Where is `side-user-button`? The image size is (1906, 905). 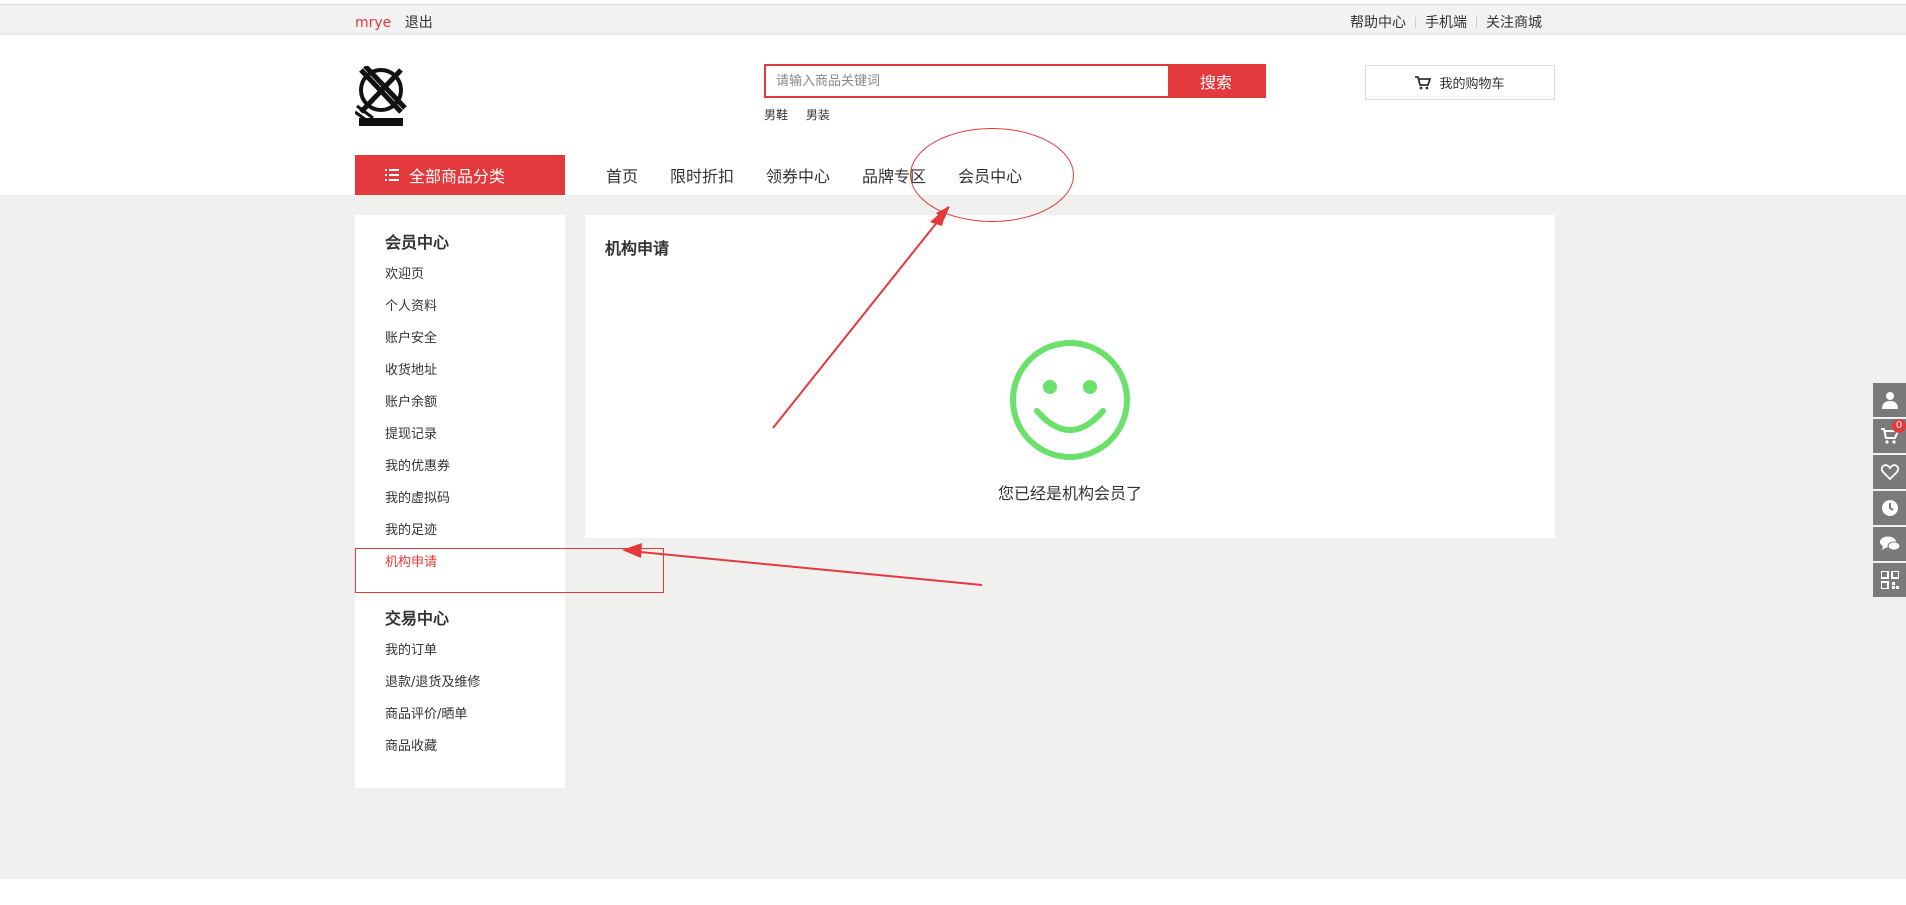 side-user-button is located at coordinates (1889, 400).